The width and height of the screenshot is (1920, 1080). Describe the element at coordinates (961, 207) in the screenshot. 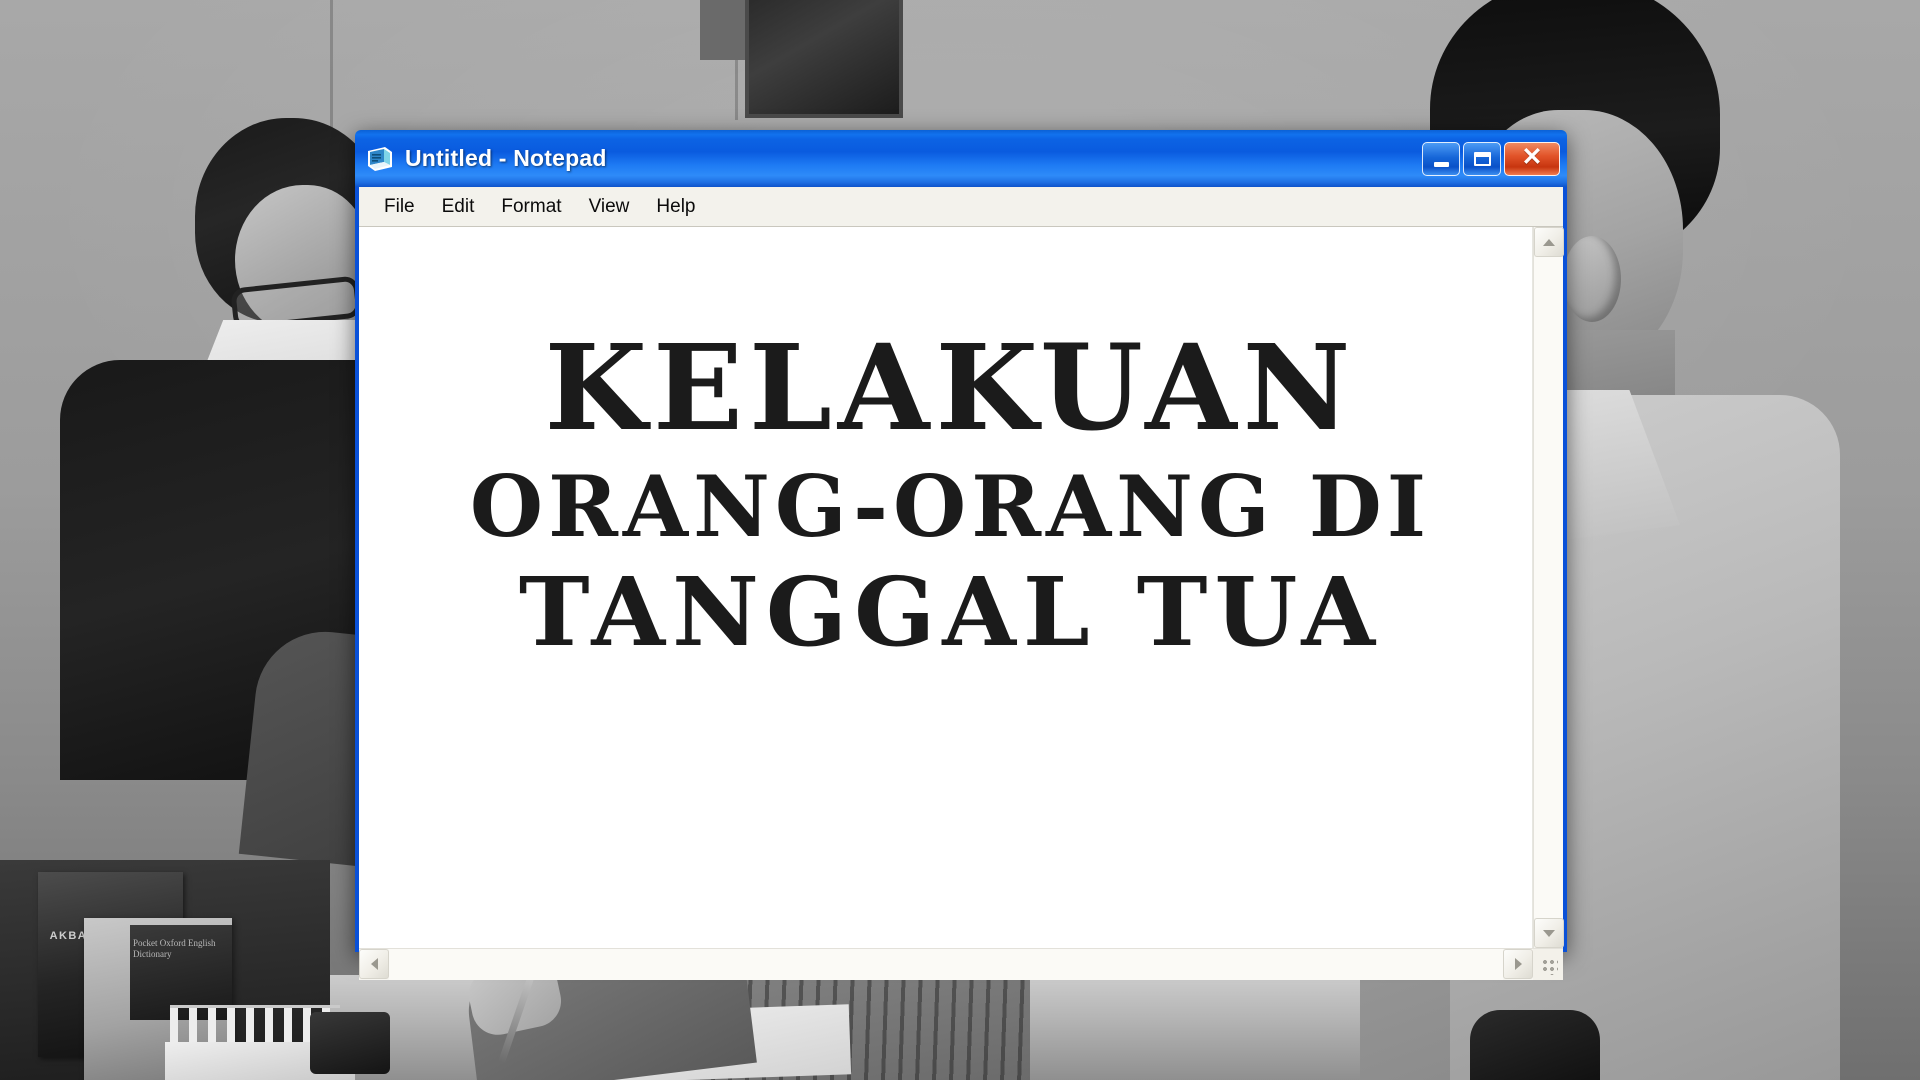

I see `menu-bar: File Edit Format View Help` at that location.